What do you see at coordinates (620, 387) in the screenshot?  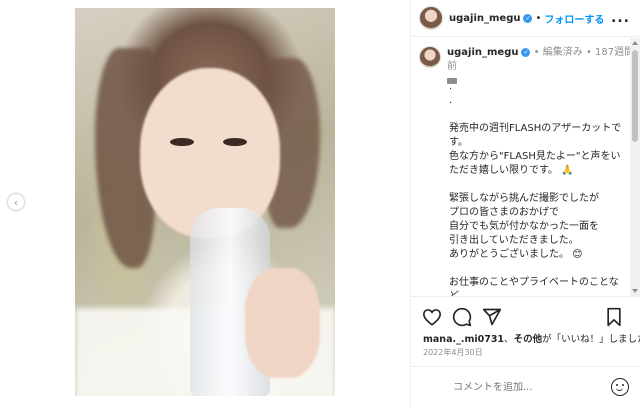 I see `emoji-icon` at bounding box center [620, 387].